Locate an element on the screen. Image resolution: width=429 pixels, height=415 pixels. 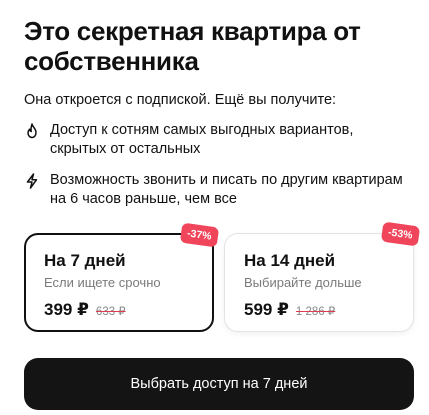
lightning-icon is located at coordinates (32, 181).